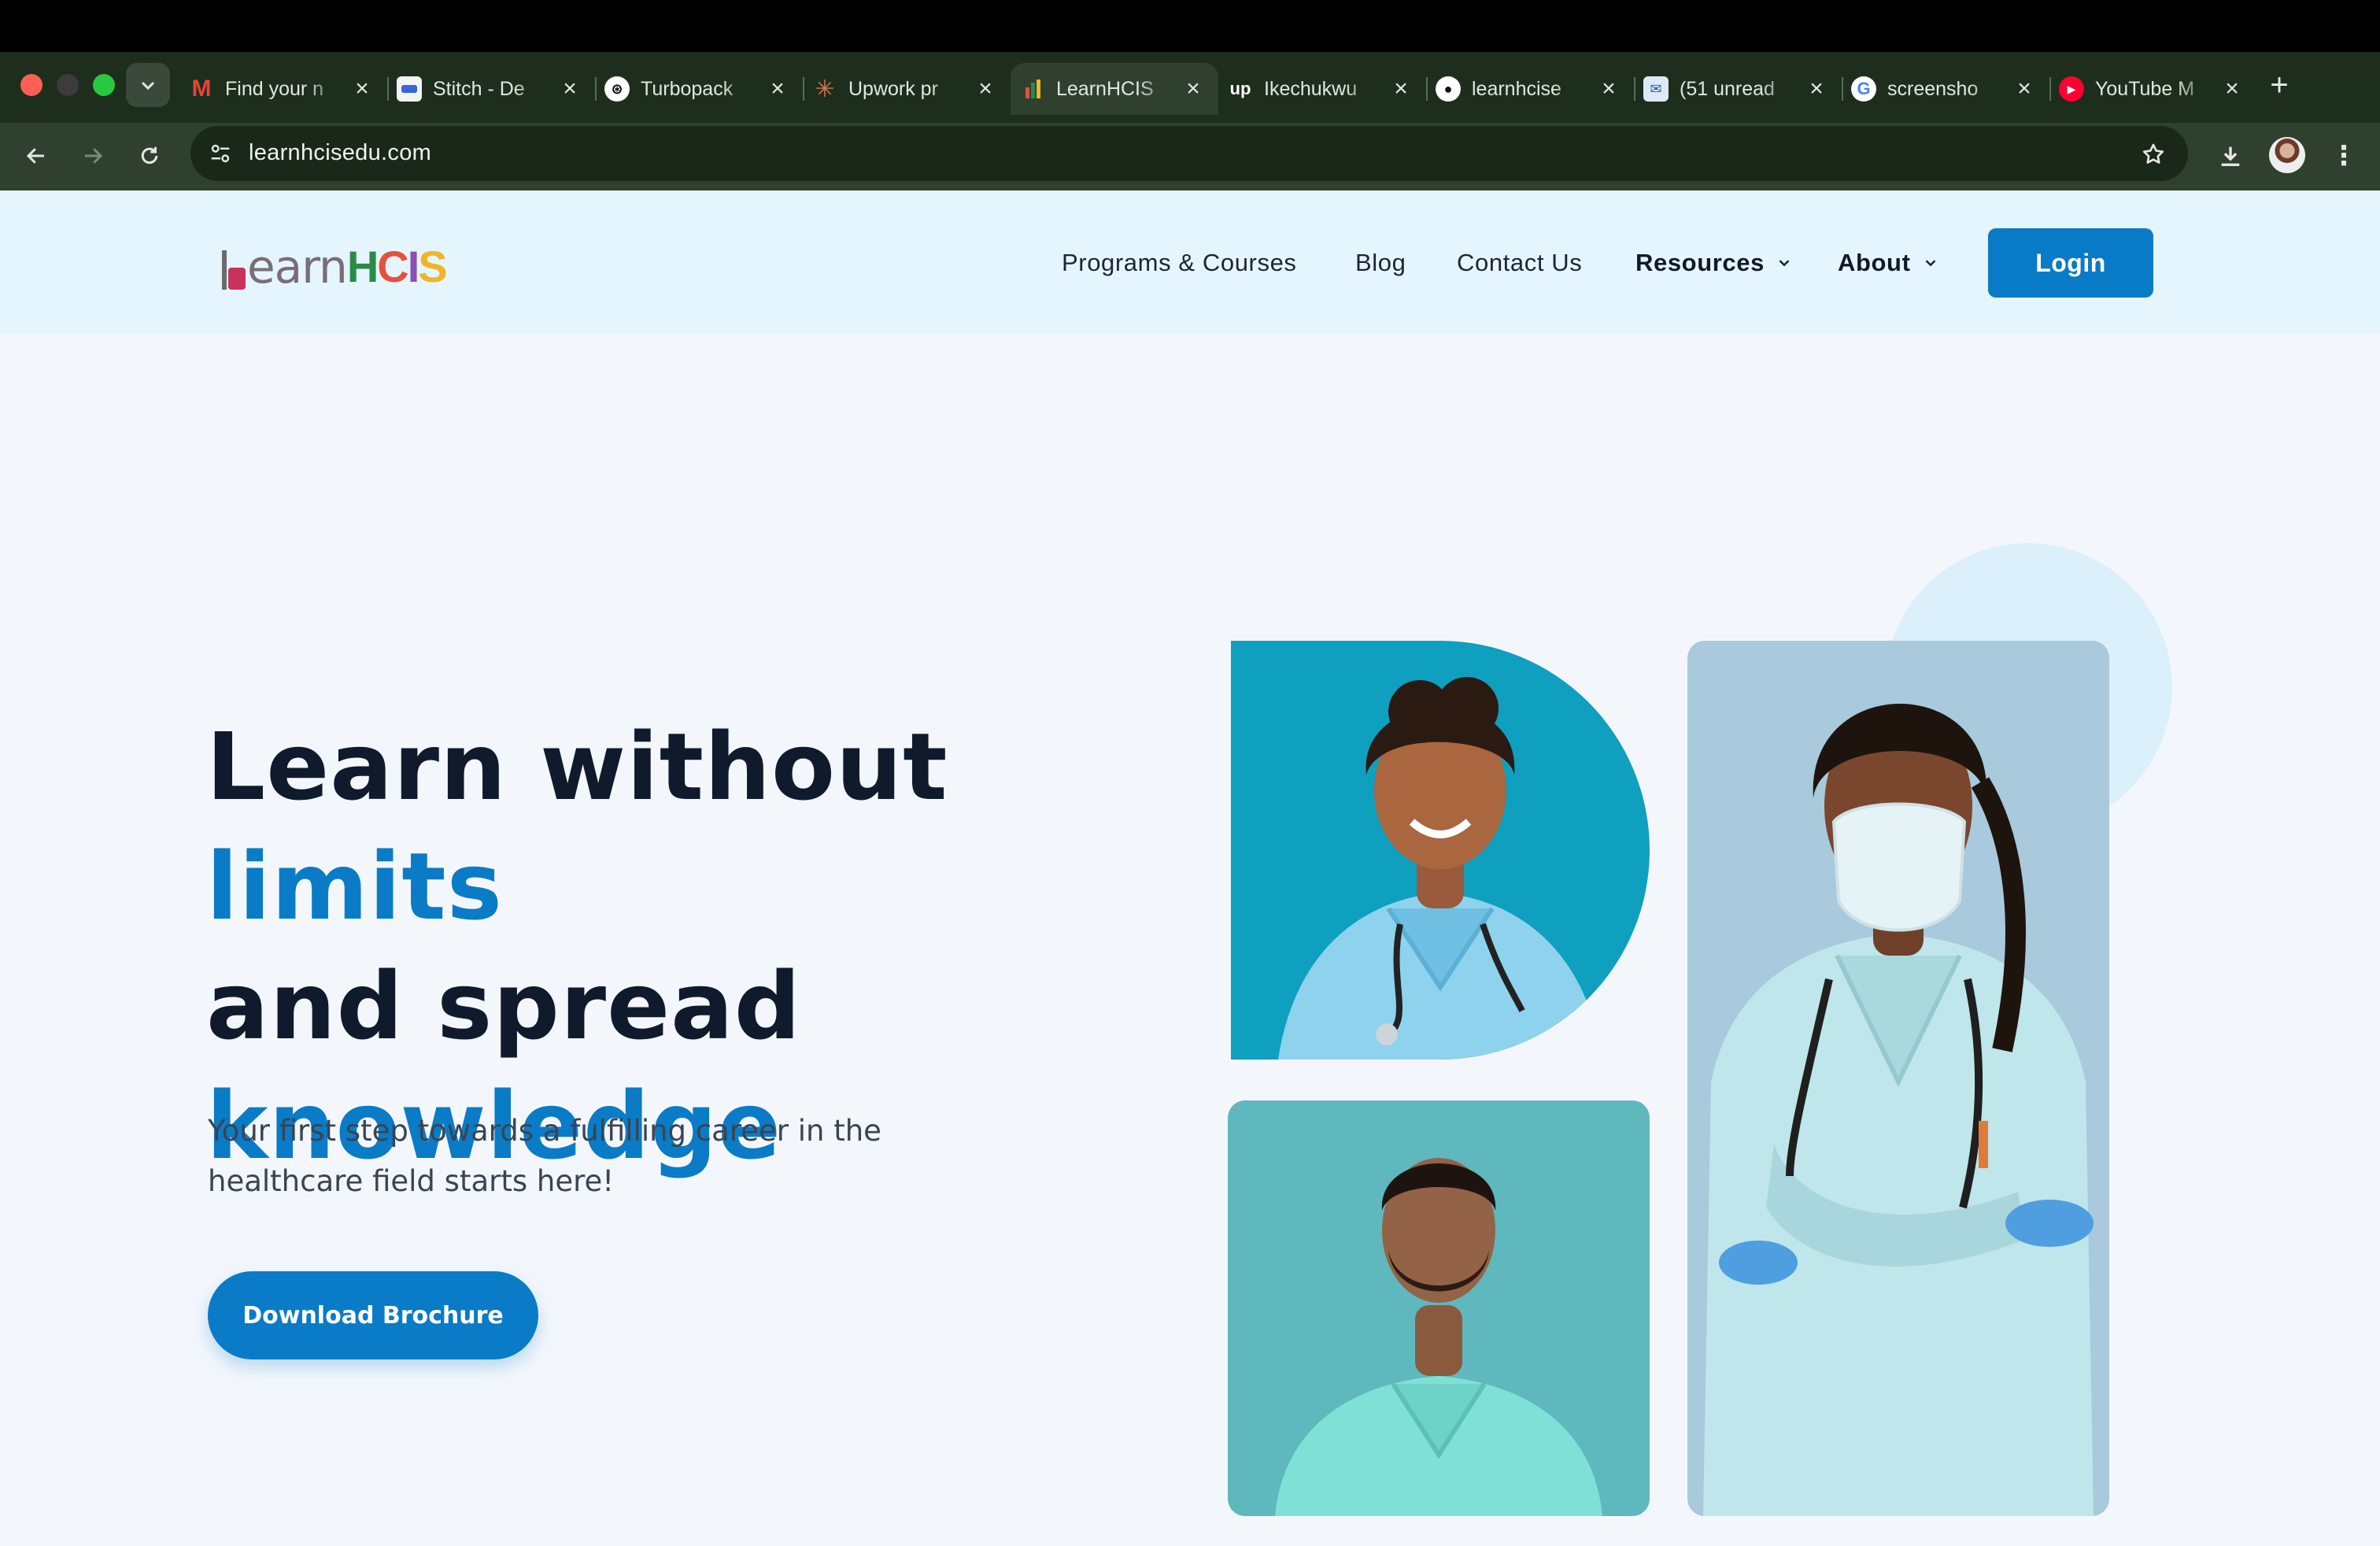 Image resolution: width=2380 pixels, height=1546 pixels. I want to click on tab-upwork-profile: up Ikechukwu ×, so click(1322, 89).